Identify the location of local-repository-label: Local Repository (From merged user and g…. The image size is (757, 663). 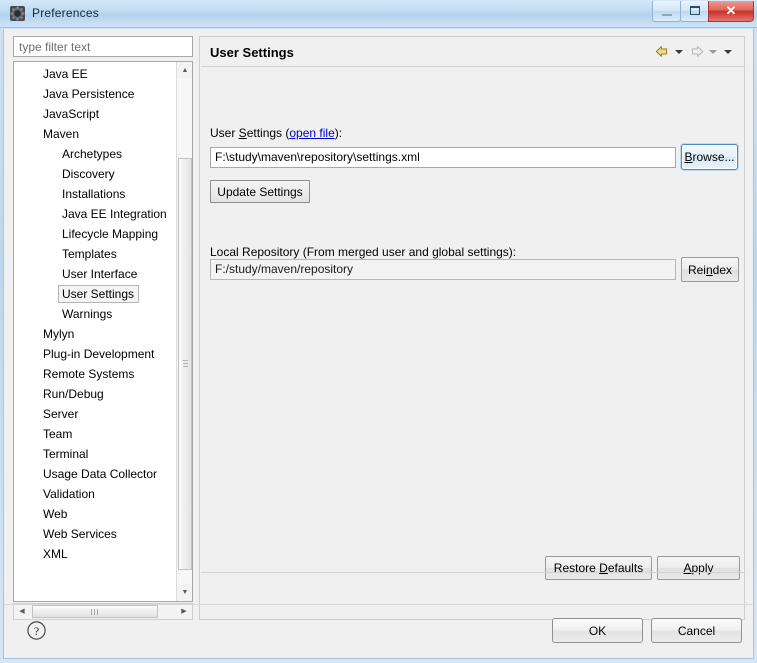
(363, 252).